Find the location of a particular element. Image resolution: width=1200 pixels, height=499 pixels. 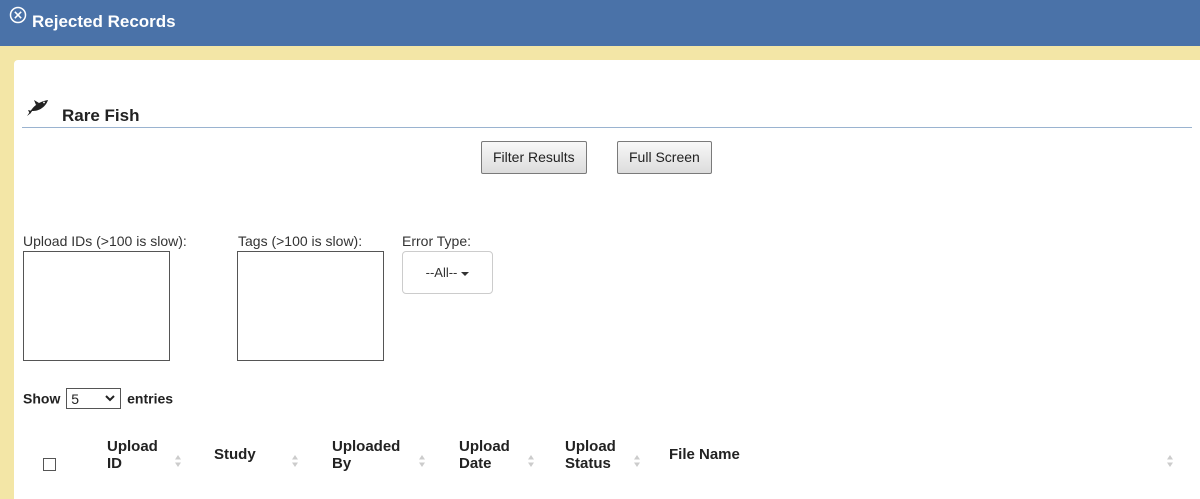

show-label: Show is located at coordinates (42, 398).